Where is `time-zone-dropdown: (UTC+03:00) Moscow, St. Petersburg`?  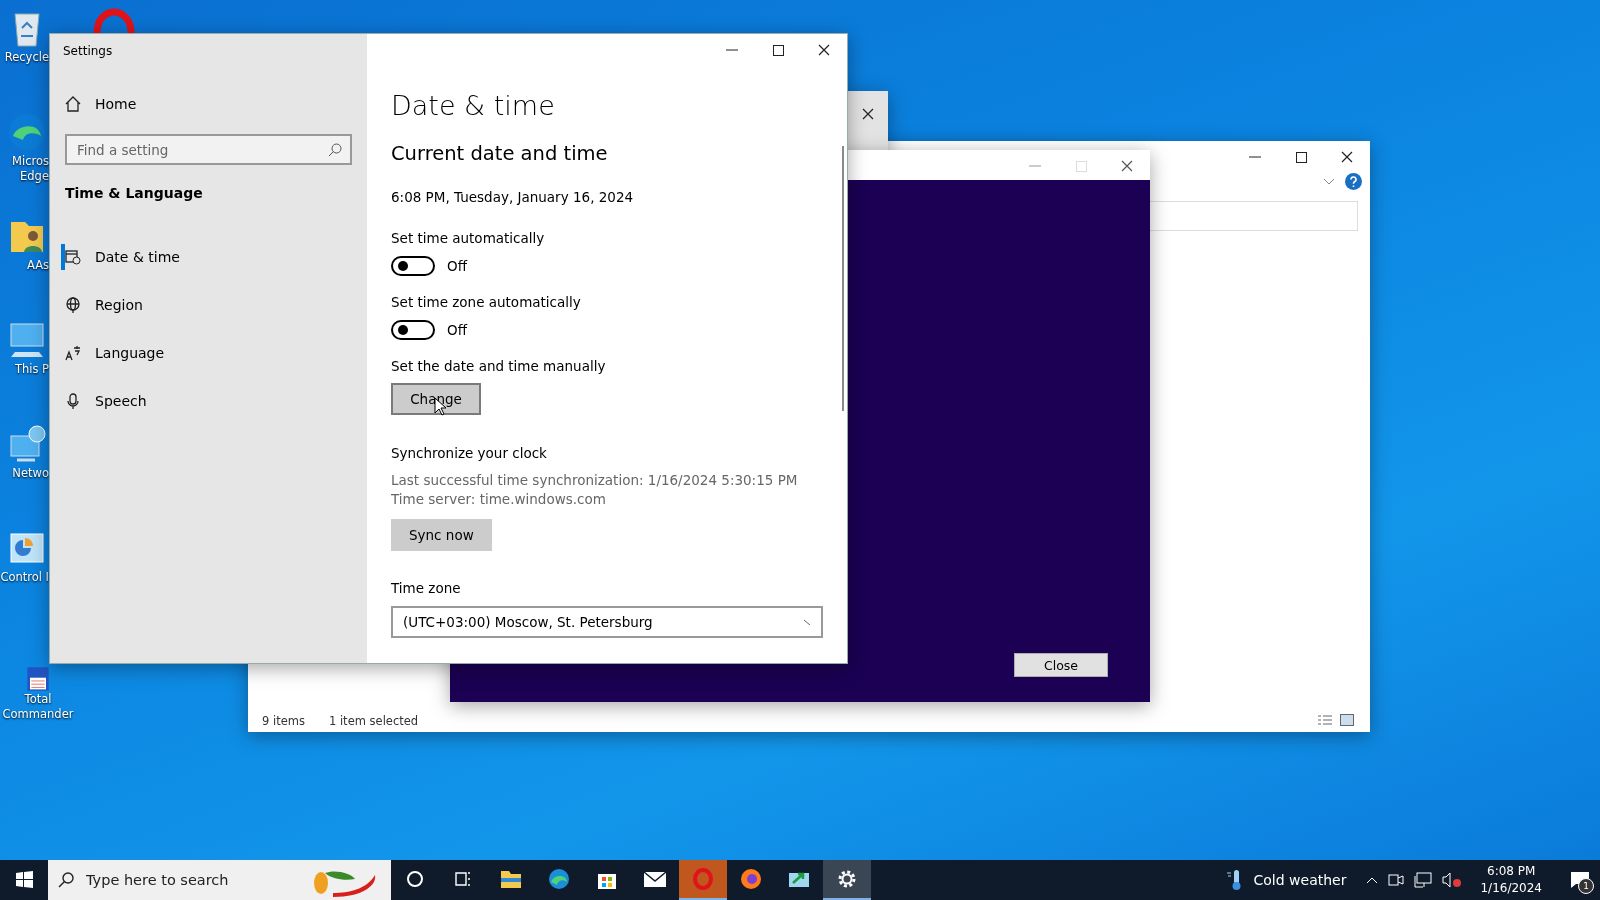 time-zone-dropdown: (UTC+03:00) Moscow, St. Petersburg is located at coordinates (607, 622).